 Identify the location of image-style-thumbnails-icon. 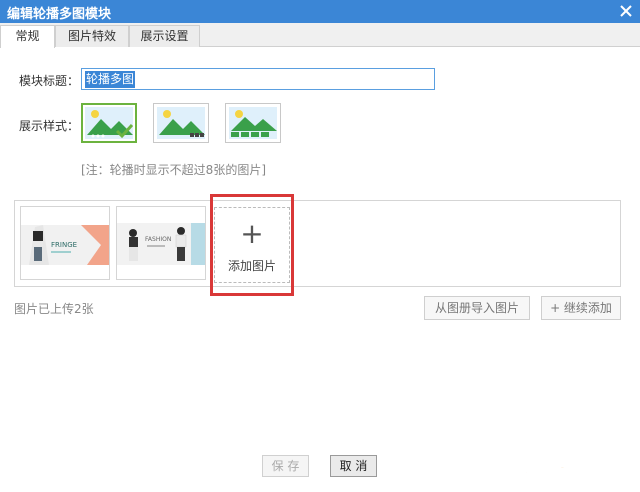
(253, 123).